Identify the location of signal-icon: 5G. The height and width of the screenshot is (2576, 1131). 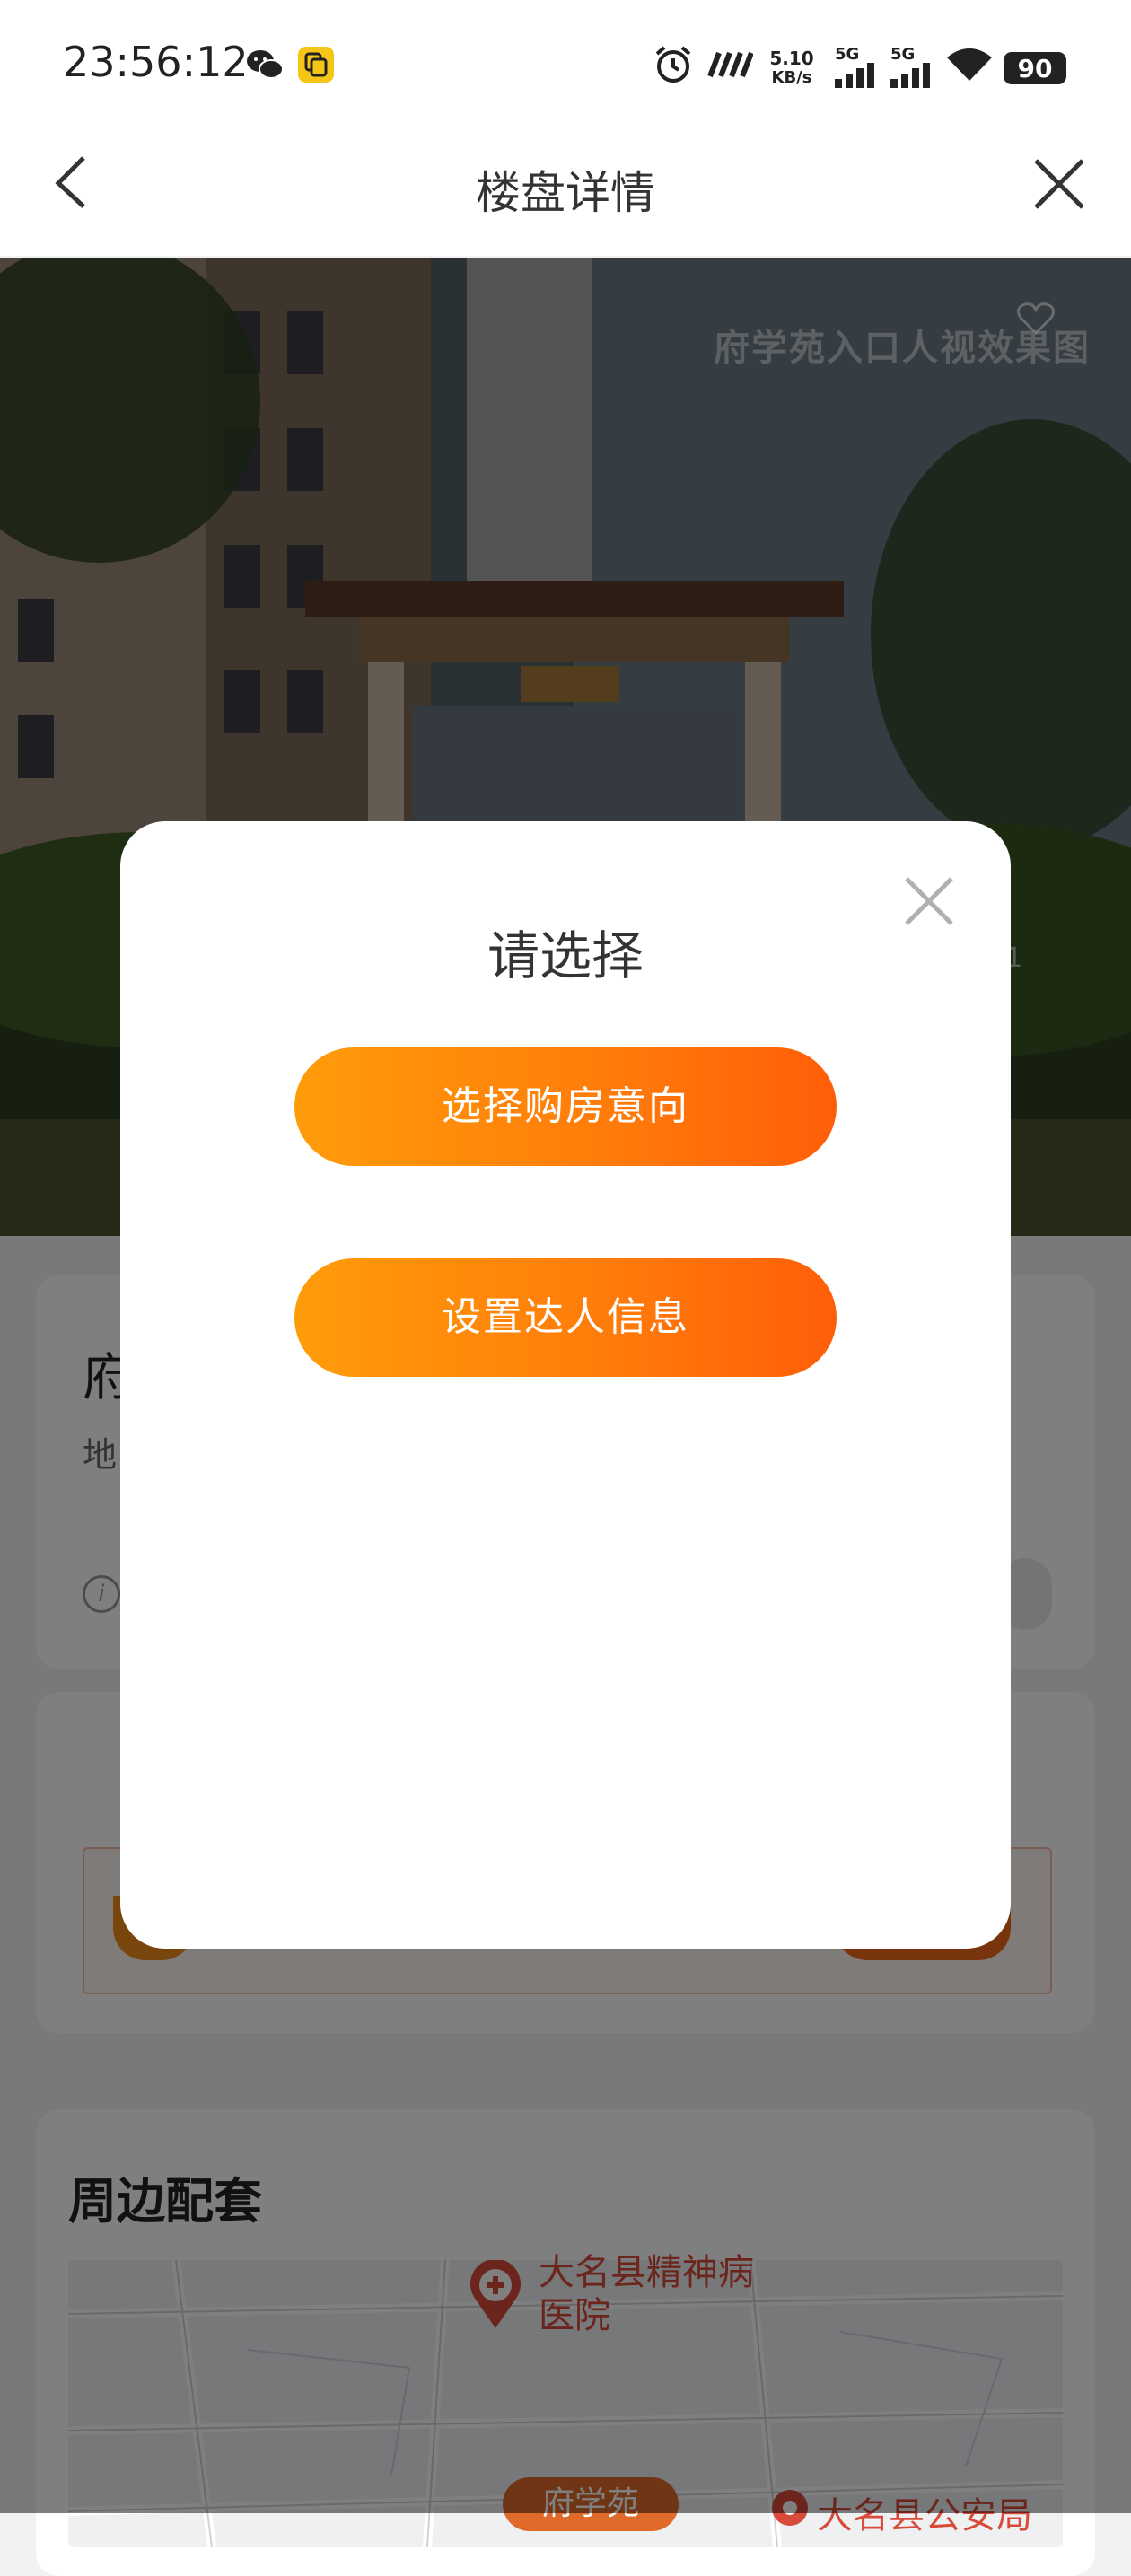
(855, 67).